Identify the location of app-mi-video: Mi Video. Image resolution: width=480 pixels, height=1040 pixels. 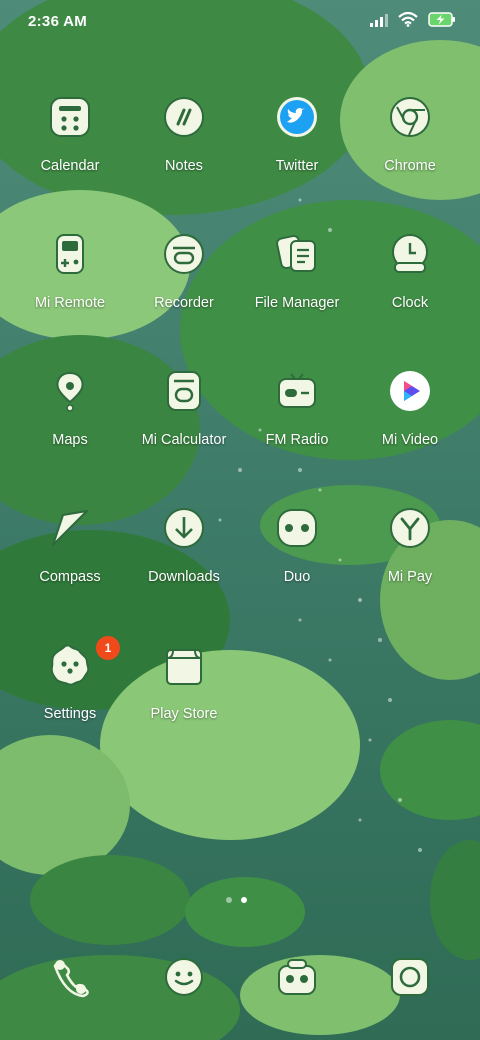
(410, 425).